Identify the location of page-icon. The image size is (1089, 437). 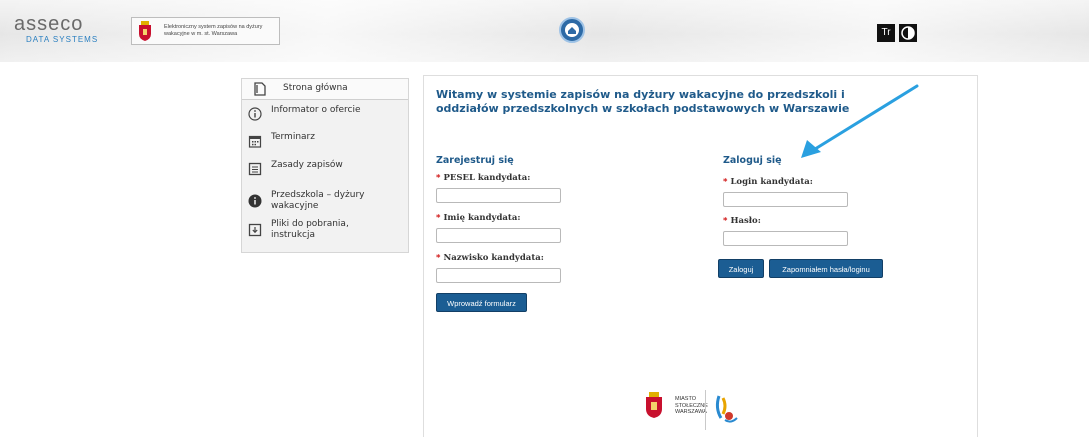
(260, 89).